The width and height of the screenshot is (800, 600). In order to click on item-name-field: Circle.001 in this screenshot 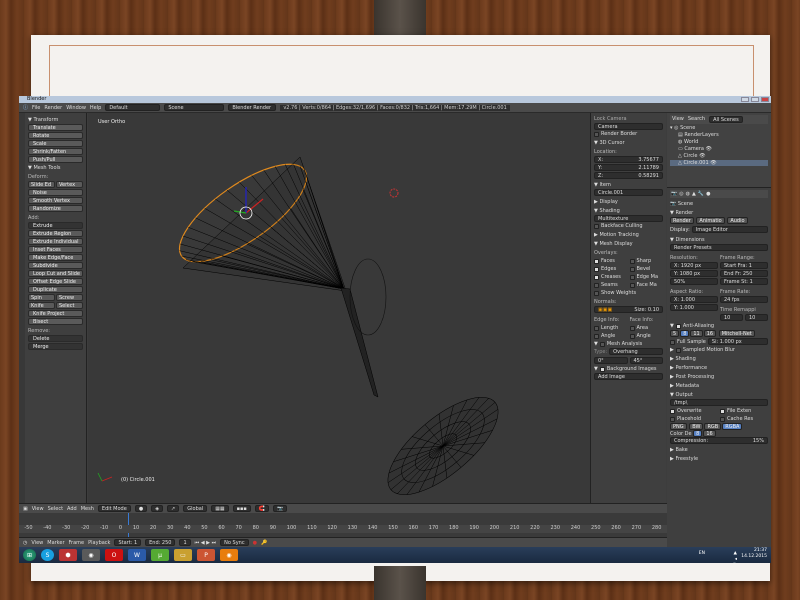, I will do `click(628, 192)`.